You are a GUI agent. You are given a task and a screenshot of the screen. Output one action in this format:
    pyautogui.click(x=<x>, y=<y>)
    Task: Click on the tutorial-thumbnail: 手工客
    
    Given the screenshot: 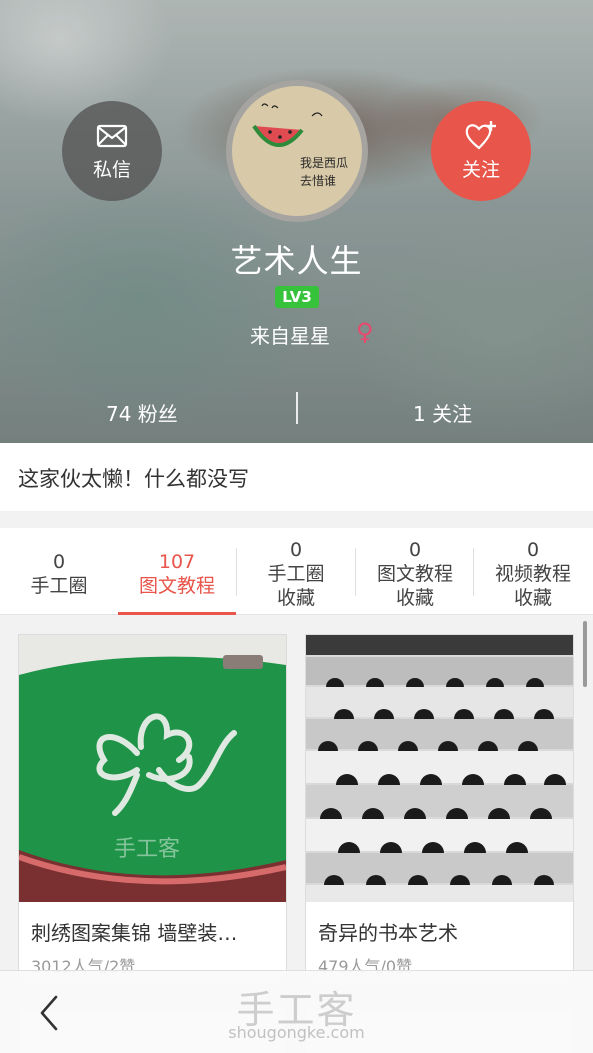 What is the action you would take?
    pyautogui.click(x=152, y=768)
    